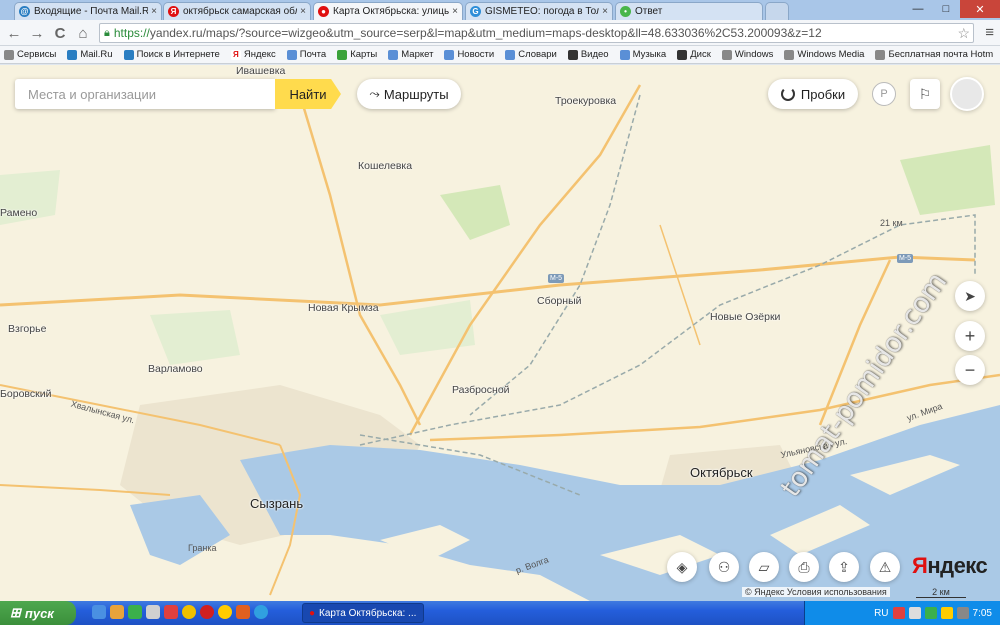 Image resolution: width=1000 pixels, height=625 pixels. I want to click on volume-icon, so click(962, 613).